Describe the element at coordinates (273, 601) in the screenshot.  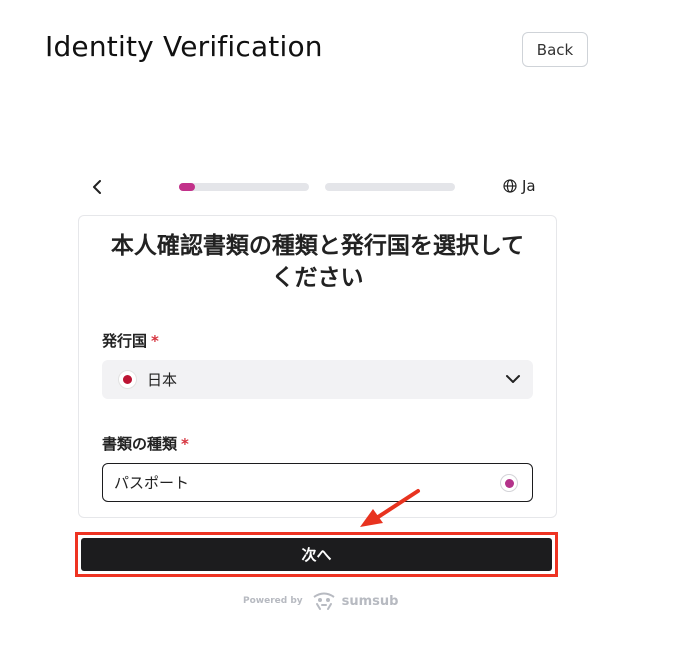
I see `powered-by-text: Powered by` at that location.